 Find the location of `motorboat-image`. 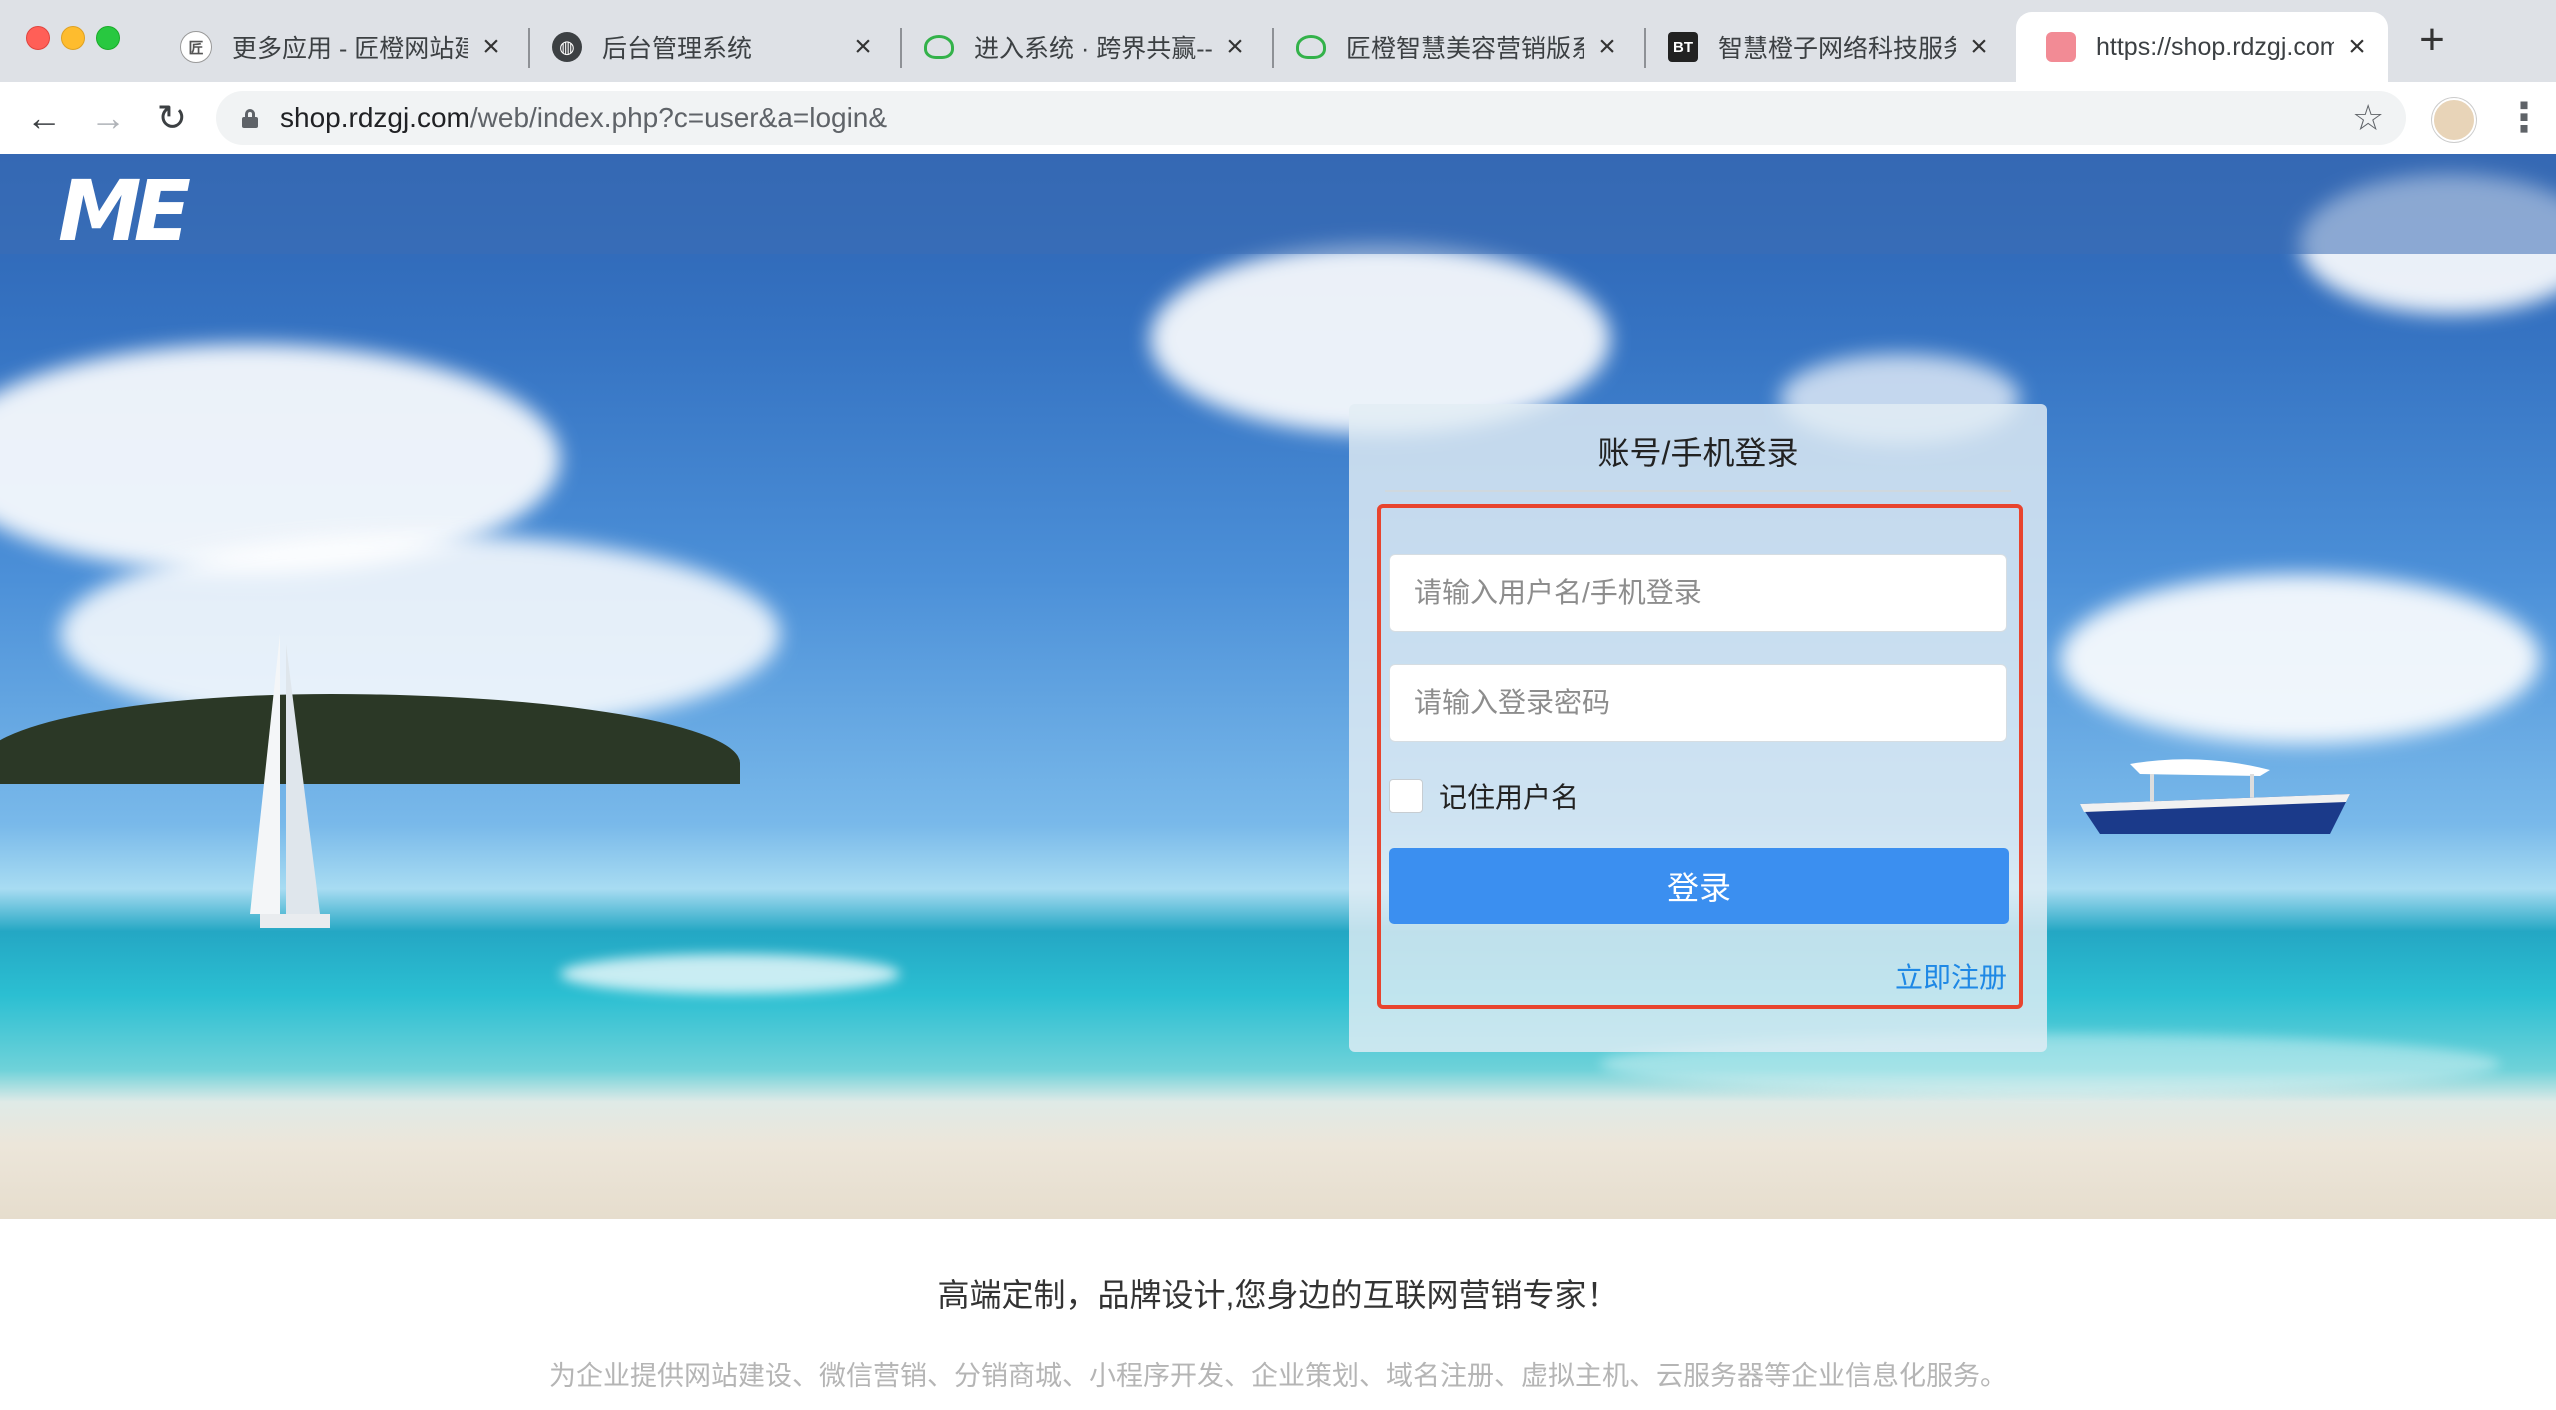

motorboat-image is located at coordinates (2215, 796).